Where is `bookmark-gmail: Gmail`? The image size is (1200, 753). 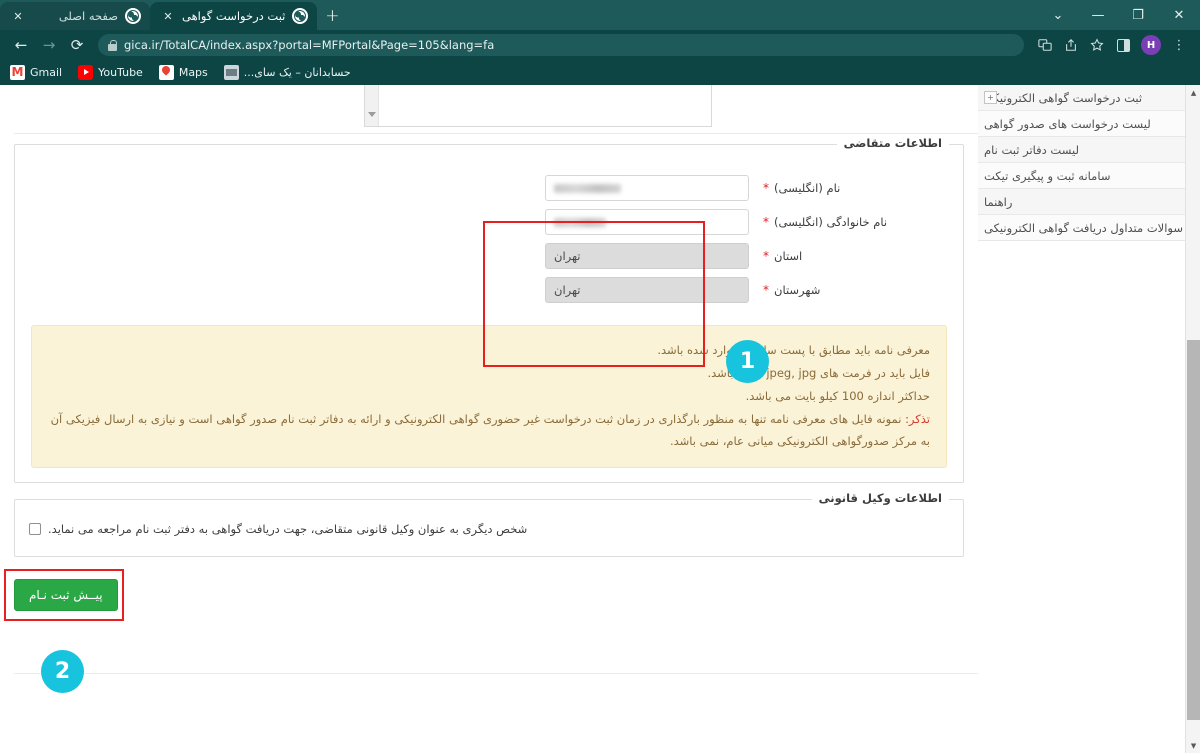
bookmark-gmail: Gmail is located at coordinates (36, 72).